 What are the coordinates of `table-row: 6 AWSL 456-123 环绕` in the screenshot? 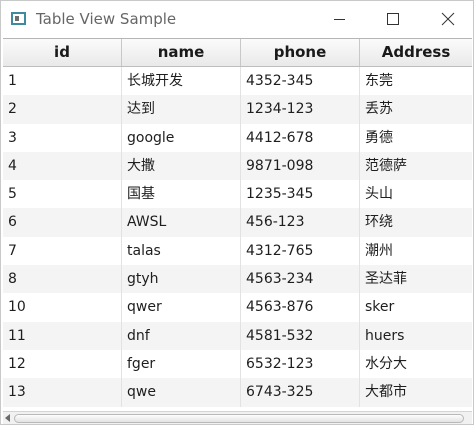 It's located at (237, 222).